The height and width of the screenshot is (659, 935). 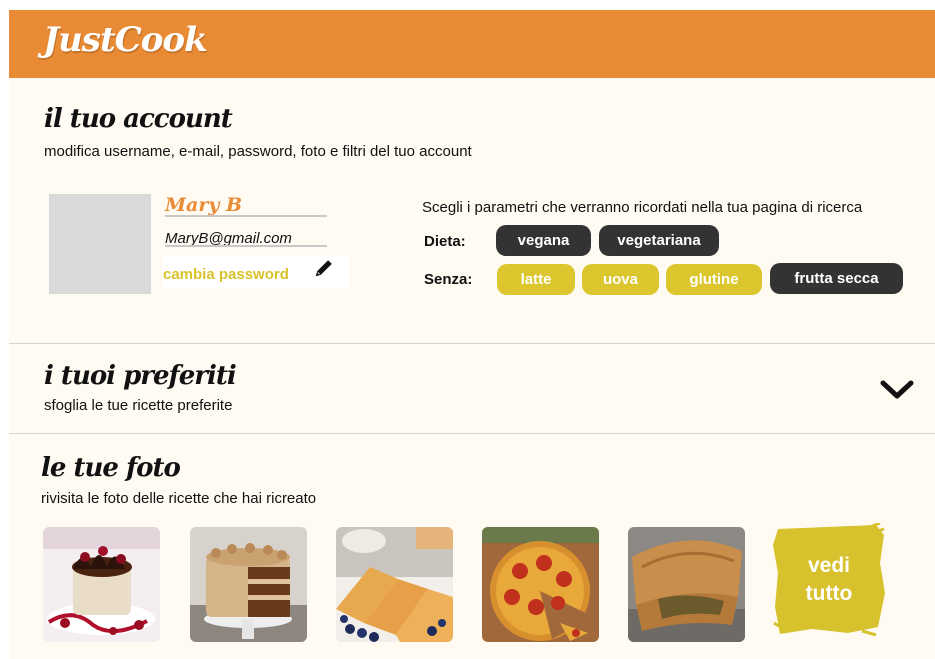 What do you see at coordinates (226, 274) in the screenshot?
I see `change-password-link: cambia password` at bounding box center [226, 274].